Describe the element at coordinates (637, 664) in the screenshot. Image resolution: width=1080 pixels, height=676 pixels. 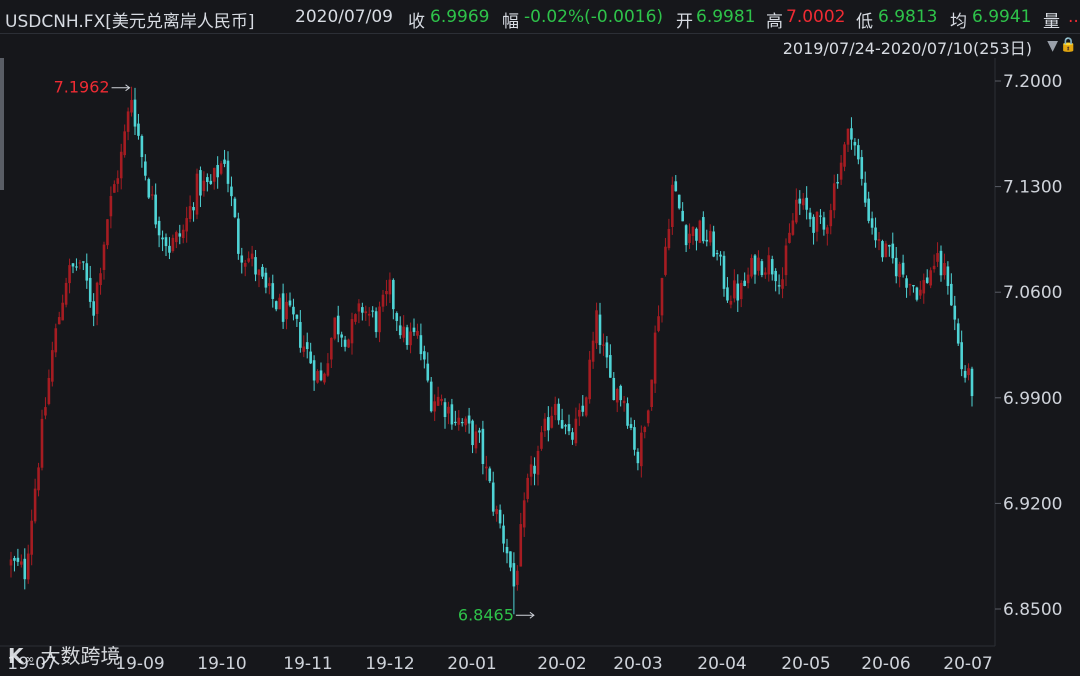
I see `x-tick-label: 20-03` at that location.